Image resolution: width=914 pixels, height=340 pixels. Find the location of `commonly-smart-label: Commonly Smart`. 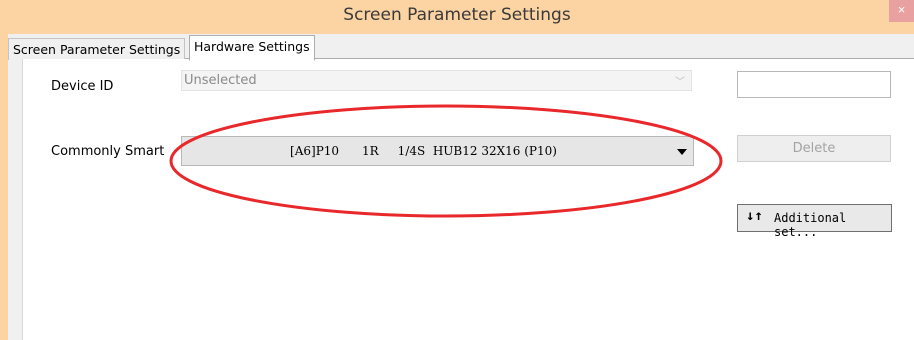

commonly-smart-label: Commonly Smart is located at coordinates (108, 151).